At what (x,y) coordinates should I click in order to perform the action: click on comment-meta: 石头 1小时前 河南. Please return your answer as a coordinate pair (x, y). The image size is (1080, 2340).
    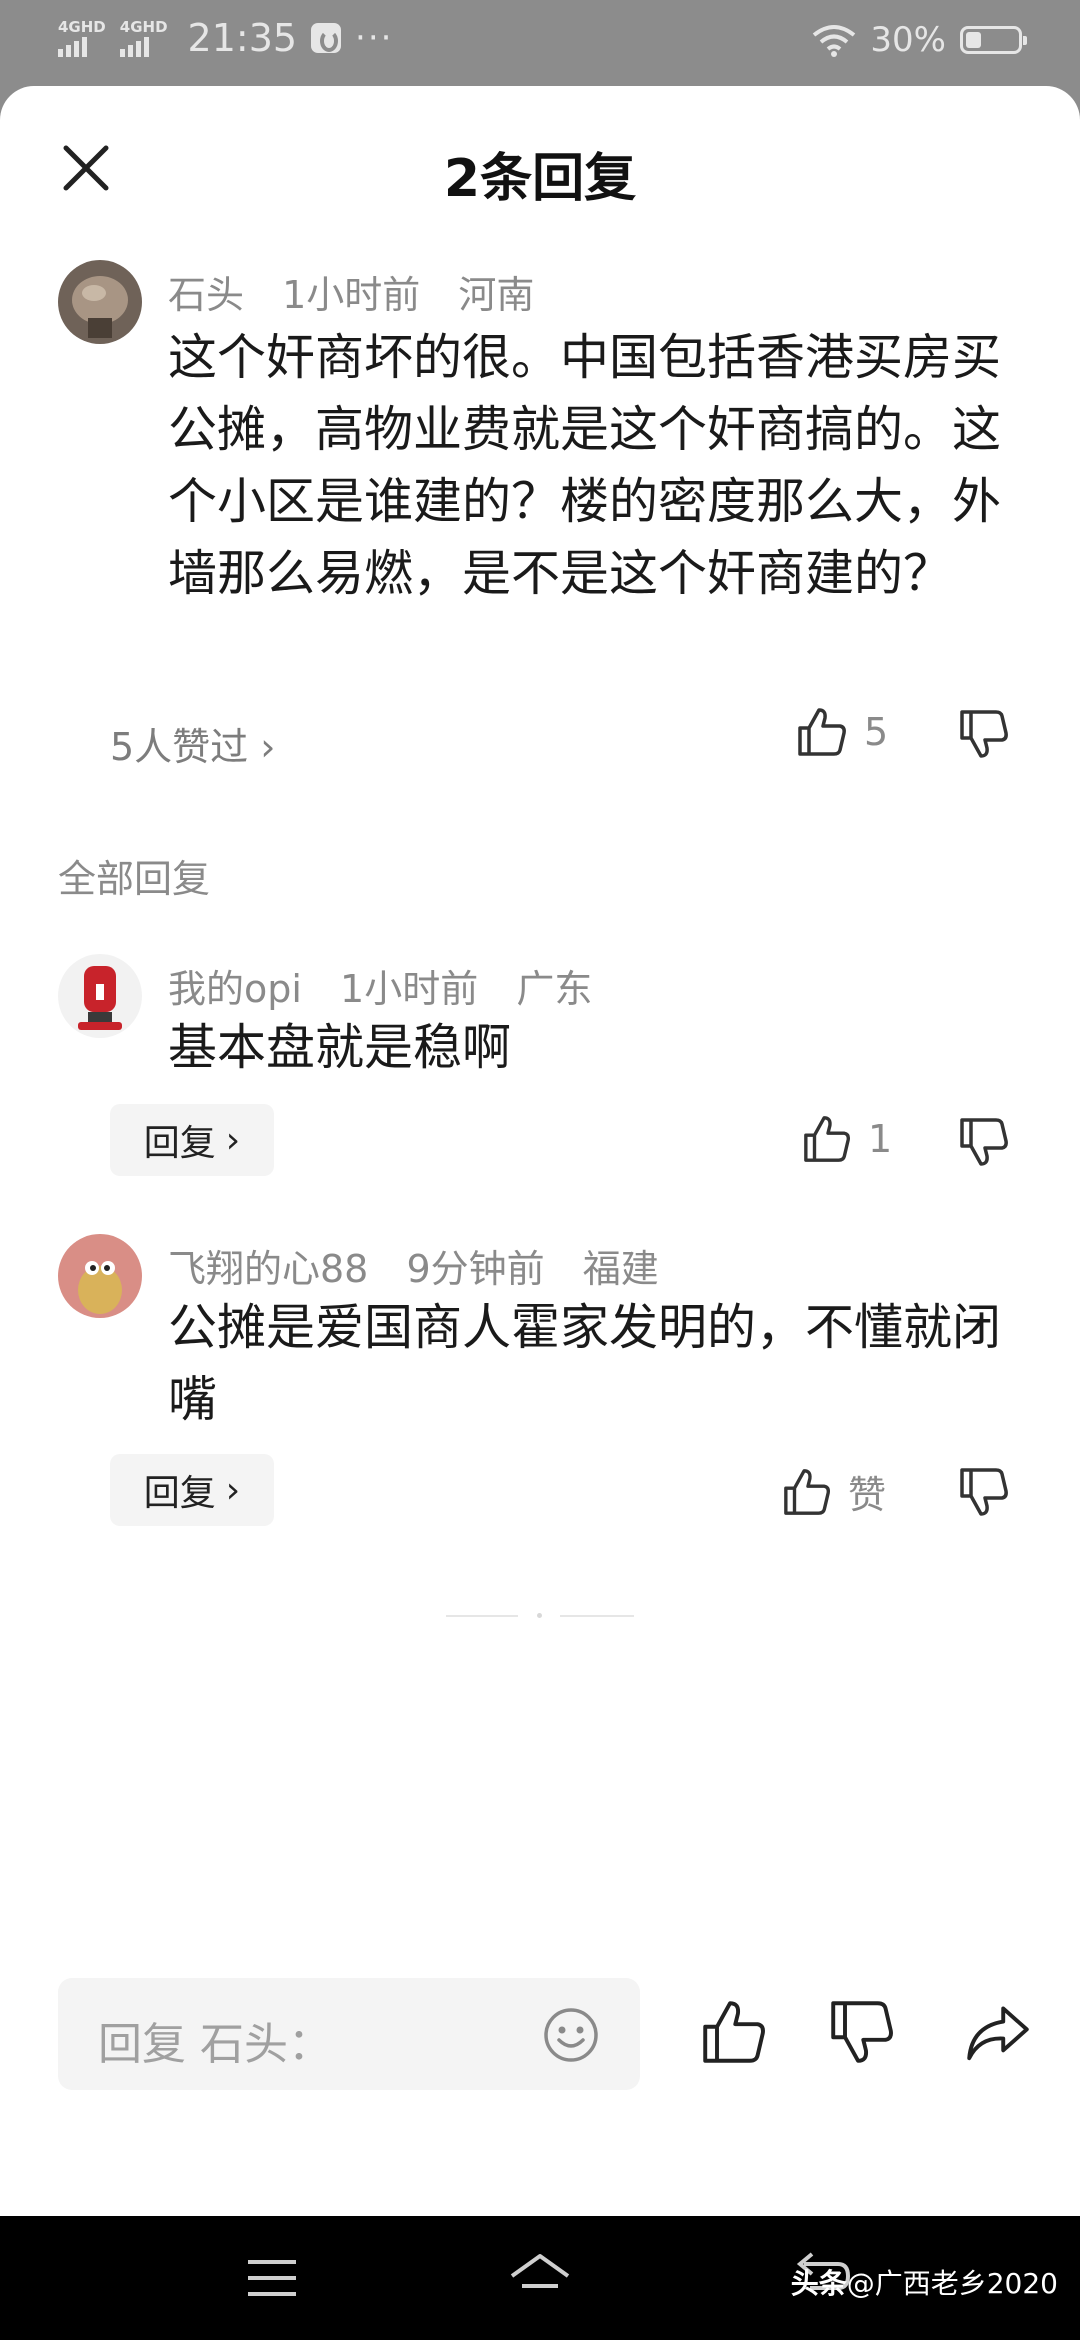
    Looking at the image, I should click on (364, 291).